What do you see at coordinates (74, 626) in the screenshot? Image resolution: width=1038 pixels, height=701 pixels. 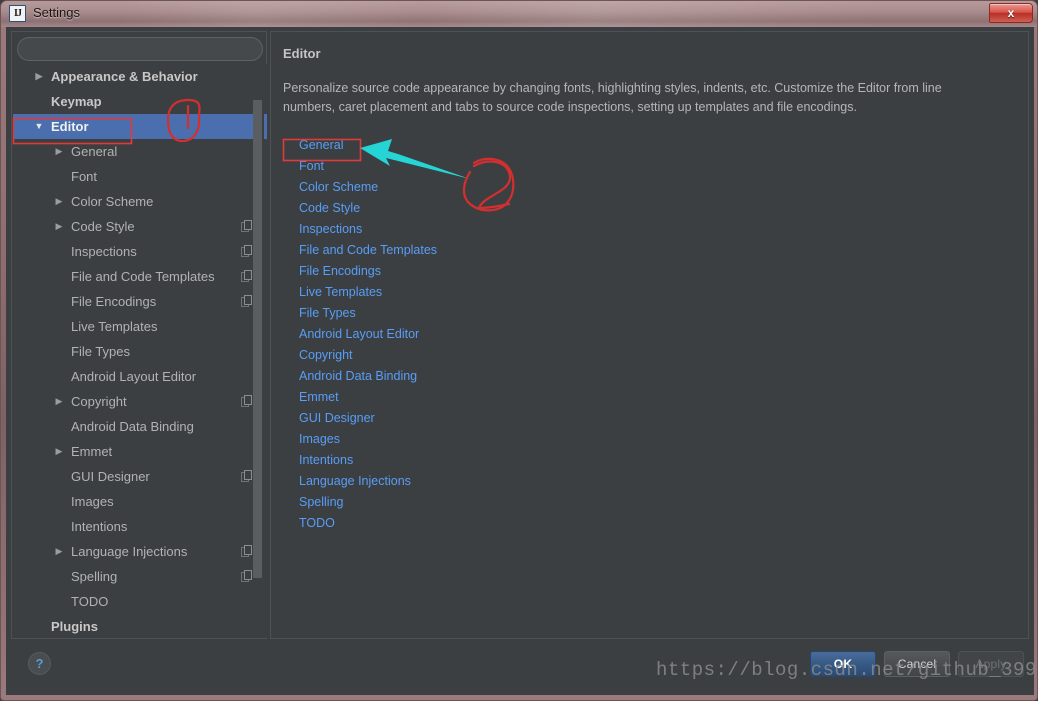 I see `sidebar-item-label: Plugins` at bounding box center [74, 626].